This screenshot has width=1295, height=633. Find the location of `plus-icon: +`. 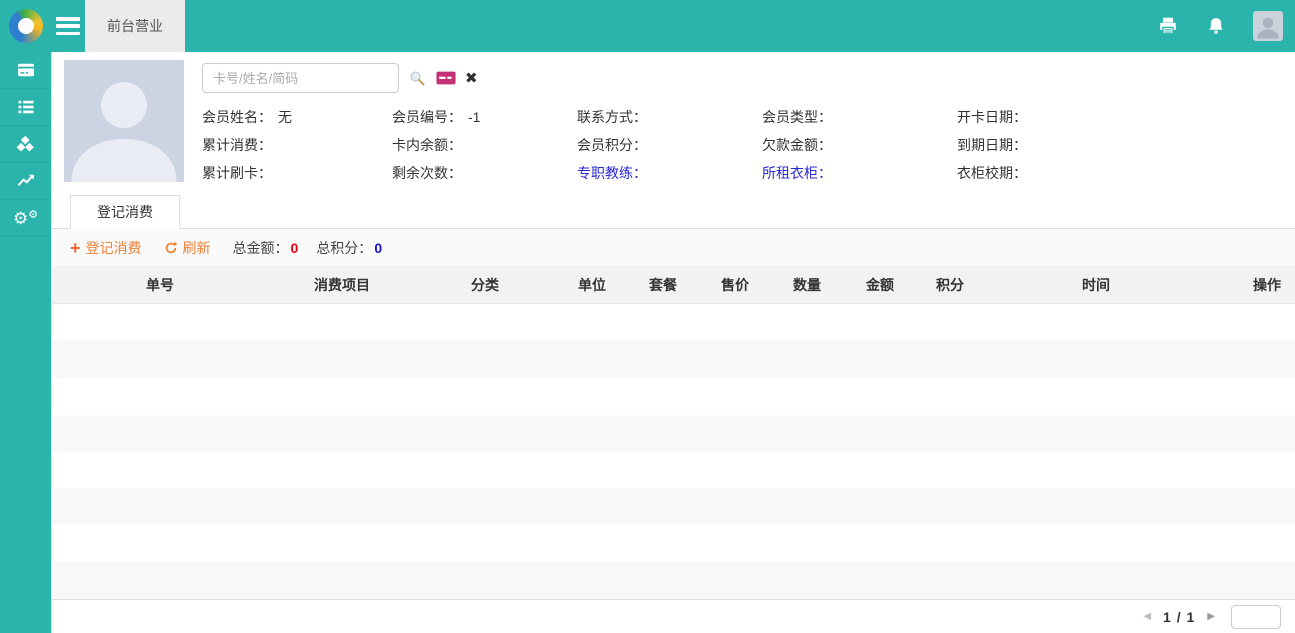

plus-icon: + is located at coordinates (75, 247).